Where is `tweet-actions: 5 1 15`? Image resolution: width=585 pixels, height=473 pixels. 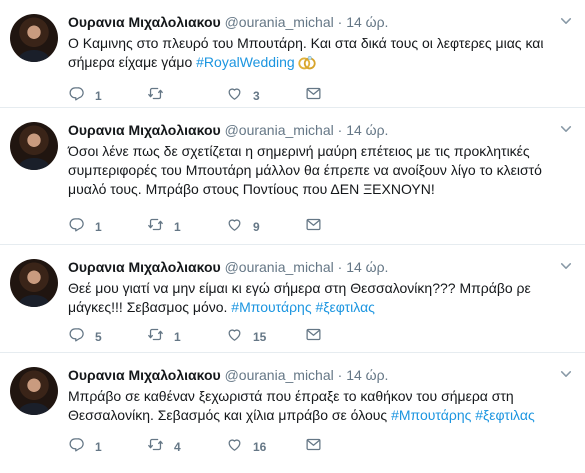 tweet-actions: 5 1 15 is located at coordinates (226, 337).